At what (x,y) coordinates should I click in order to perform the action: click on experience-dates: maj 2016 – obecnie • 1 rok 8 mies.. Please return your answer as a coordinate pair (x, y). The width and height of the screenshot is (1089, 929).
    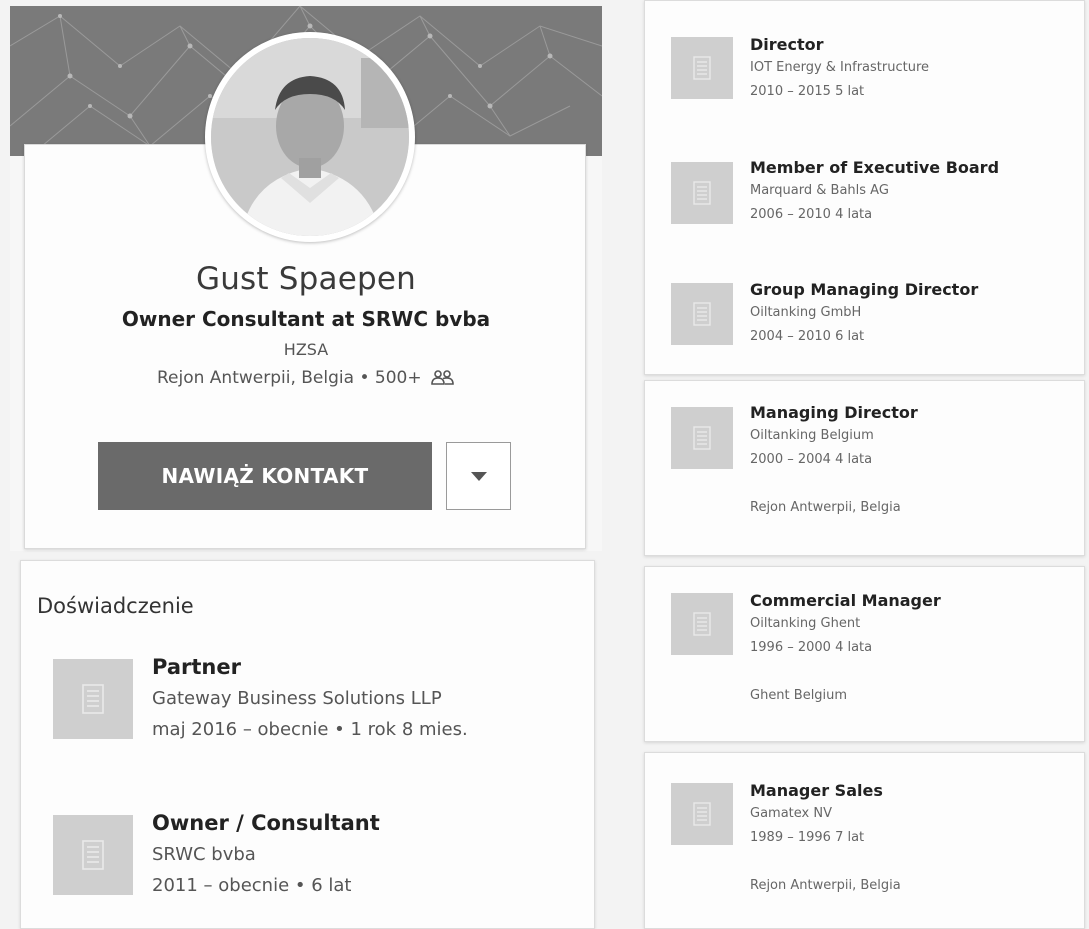
    Looking at the image, I should click on (310, 729).